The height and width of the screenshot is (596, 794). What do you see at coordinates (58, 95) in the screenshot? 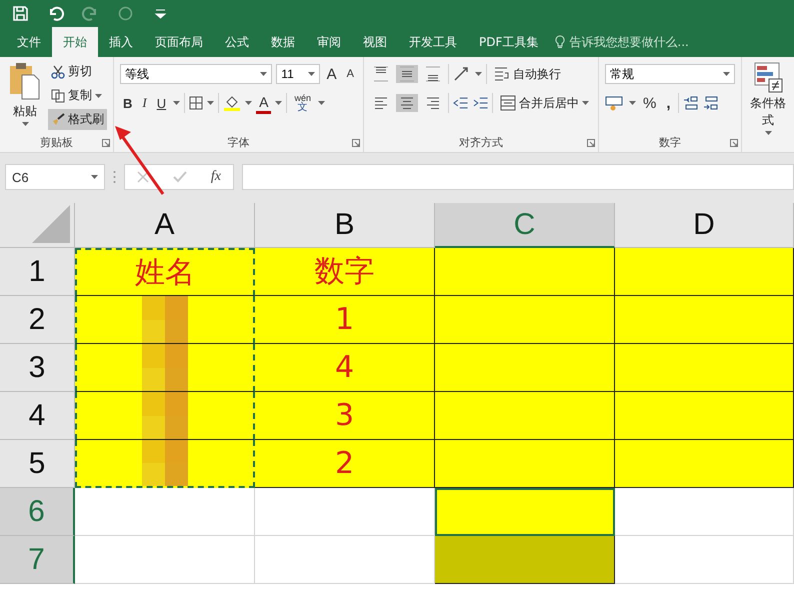
I see `copy-icon` at bounding box center [58, 95].